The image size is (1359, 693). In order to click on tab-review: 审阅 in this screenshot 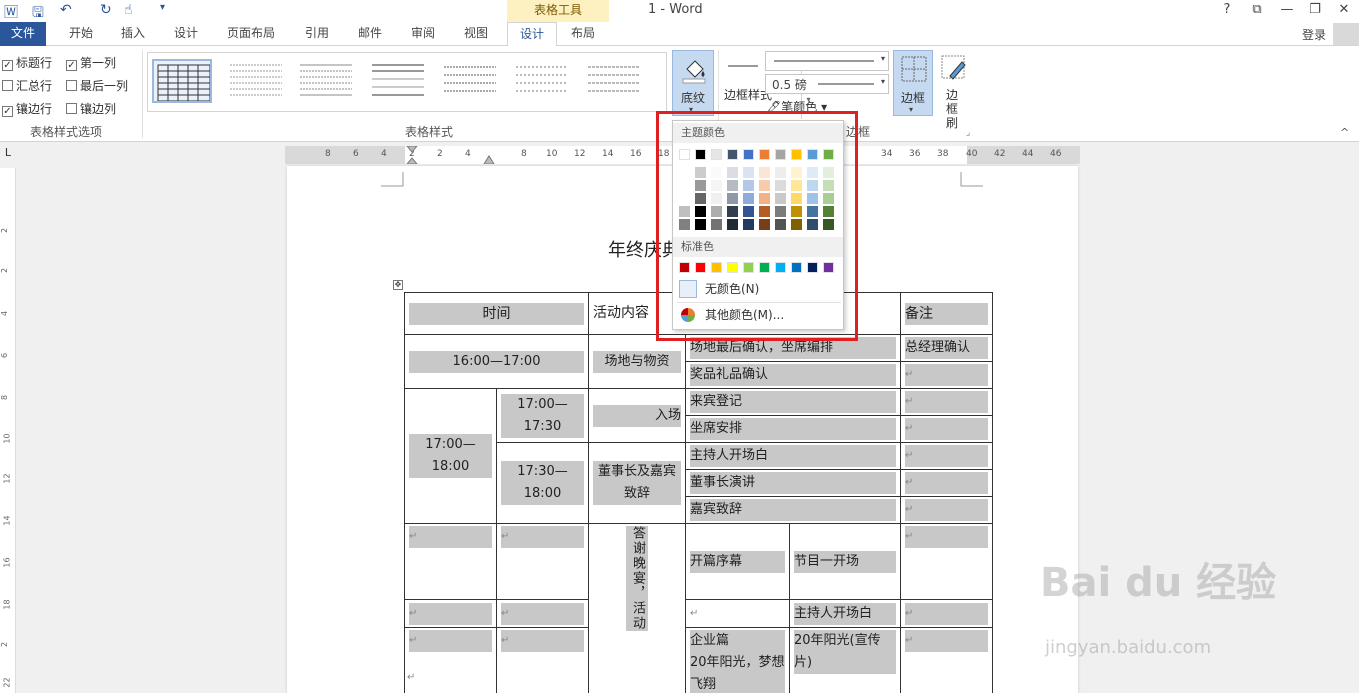, I will do `click(423, 34)`.